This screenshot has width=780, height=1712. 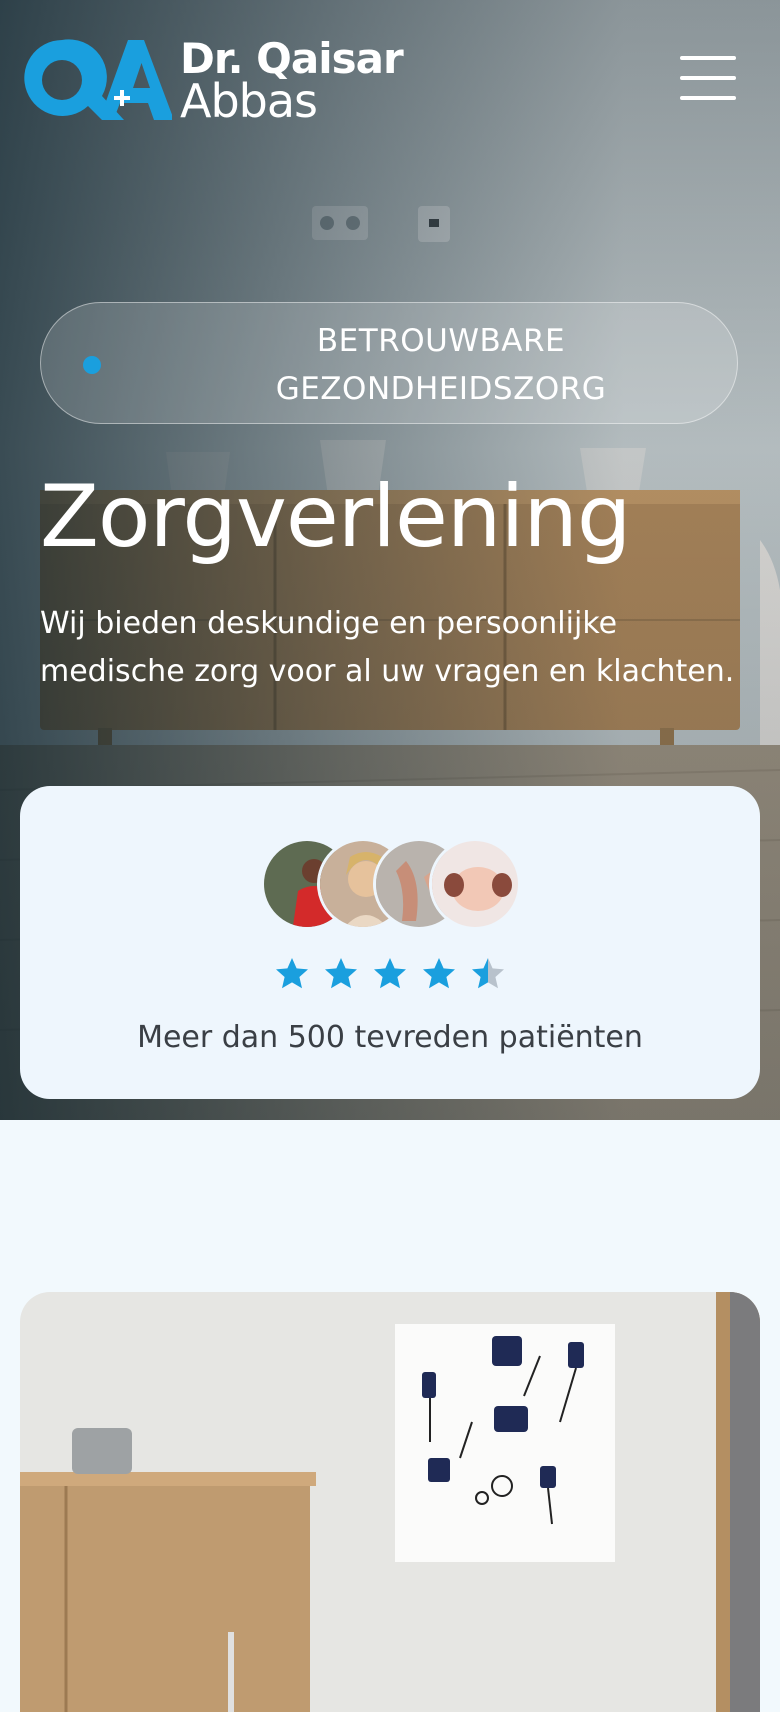 I want to click on brand-logo: Dr. Qaisar Abbas, so click(x=213, y=83).